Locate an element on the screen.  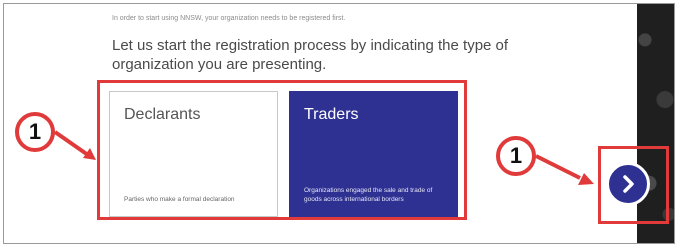
right-callout-arrowhead is located at coordinates (586, 179).